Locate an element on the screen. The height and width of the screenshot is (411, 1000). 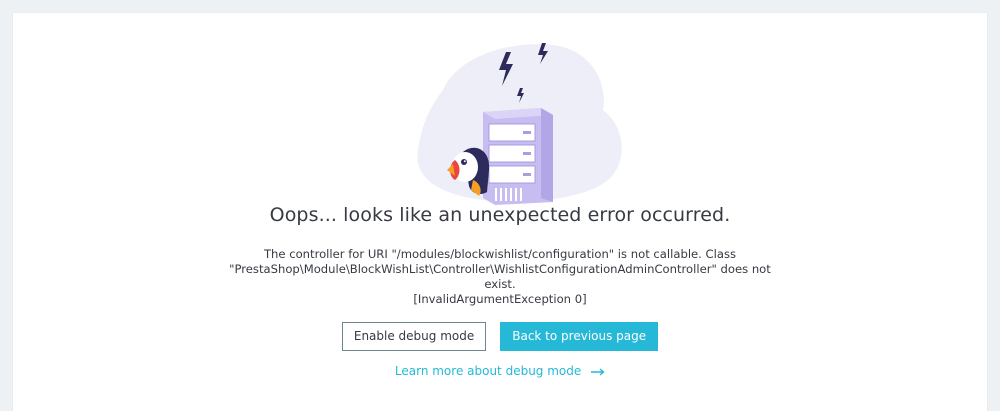
server-icon is located at coordinates (518, 156).